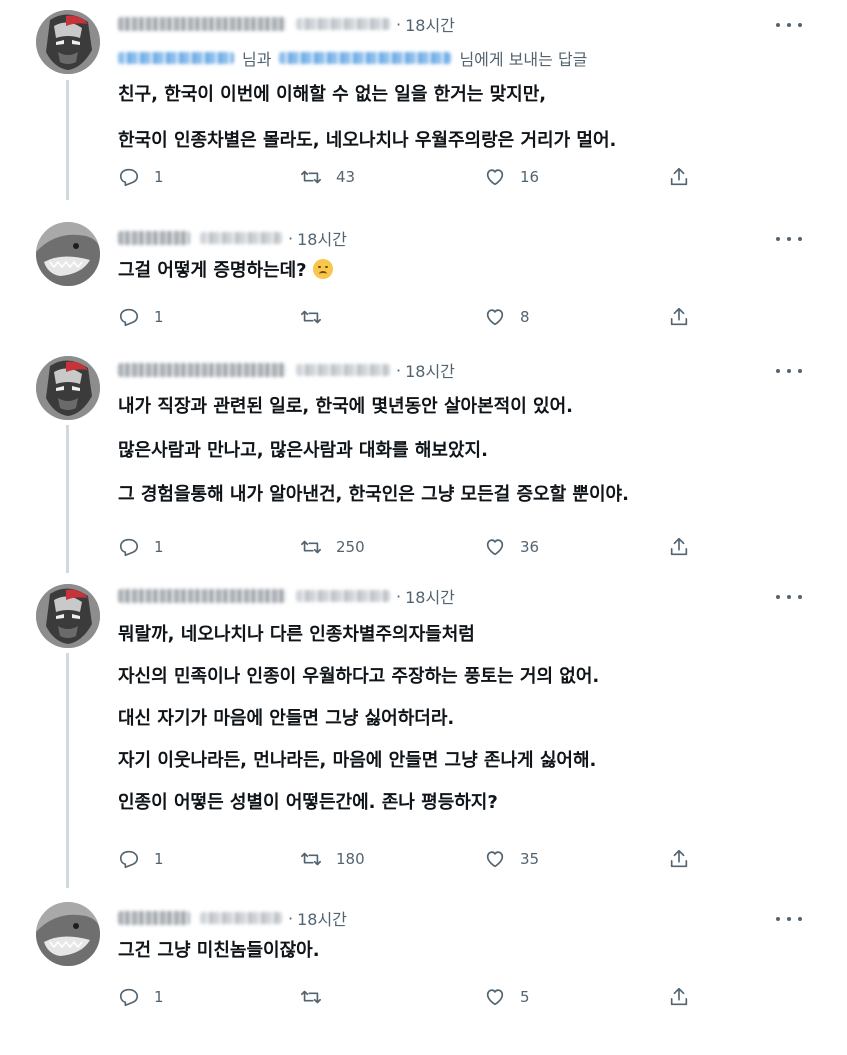 The width and height of the screenshot is (847, 1055). I want to click on tweet-line-text: 그걸 어떻게 증명하는데?, so click(212, 270).